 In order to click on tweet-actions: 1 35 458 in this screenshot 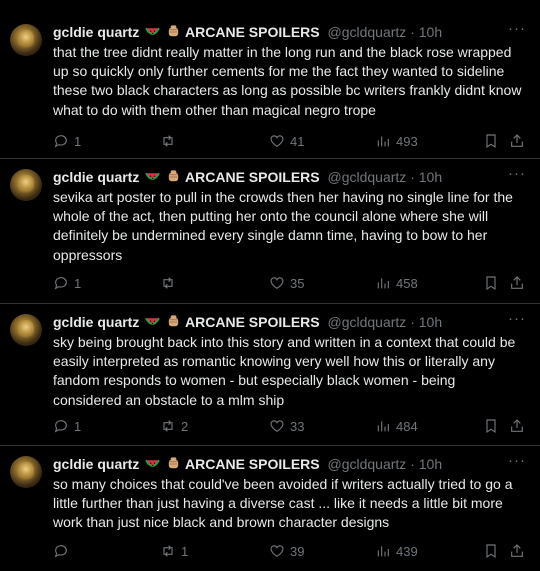, I will do `click(289, 283)`.